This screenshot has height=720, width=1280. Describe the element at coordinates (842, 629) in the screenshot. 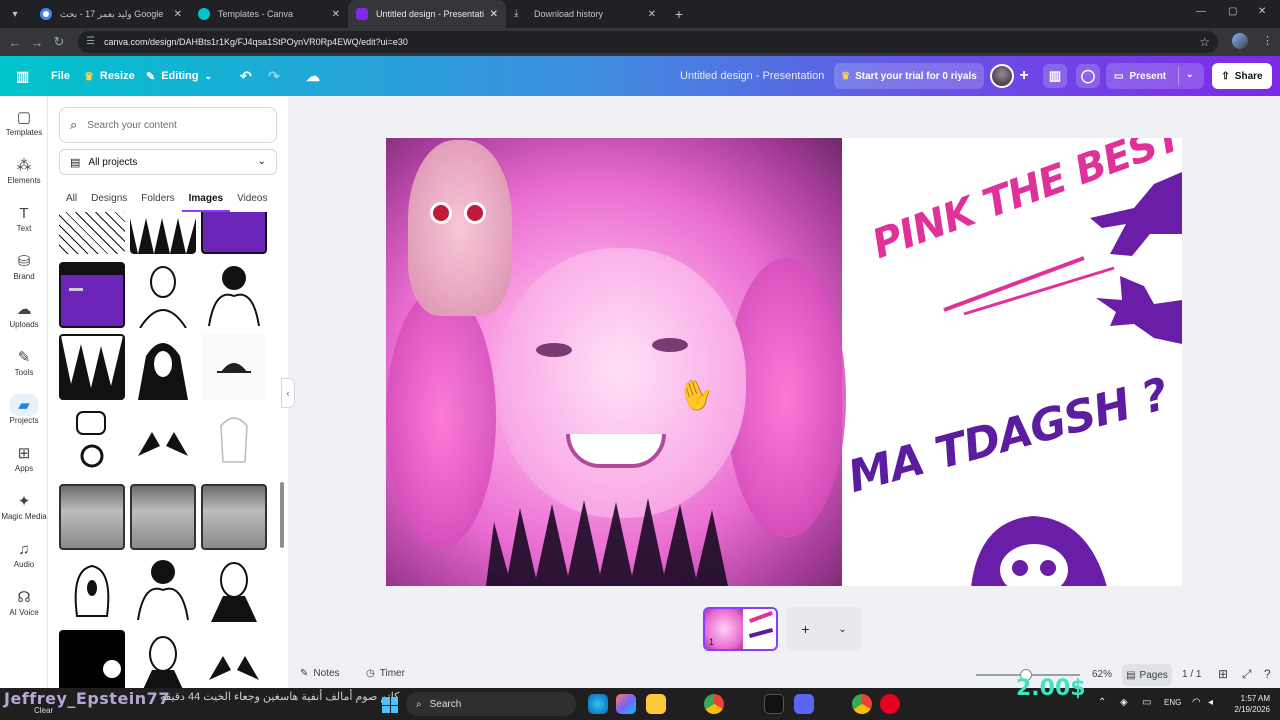

I see `chevron-down-icon: ⌄` at that location.